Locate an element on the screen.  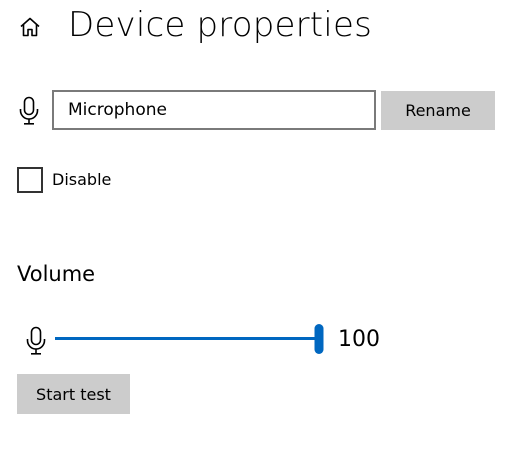
slider-fill is located at coordinates (187, 338).